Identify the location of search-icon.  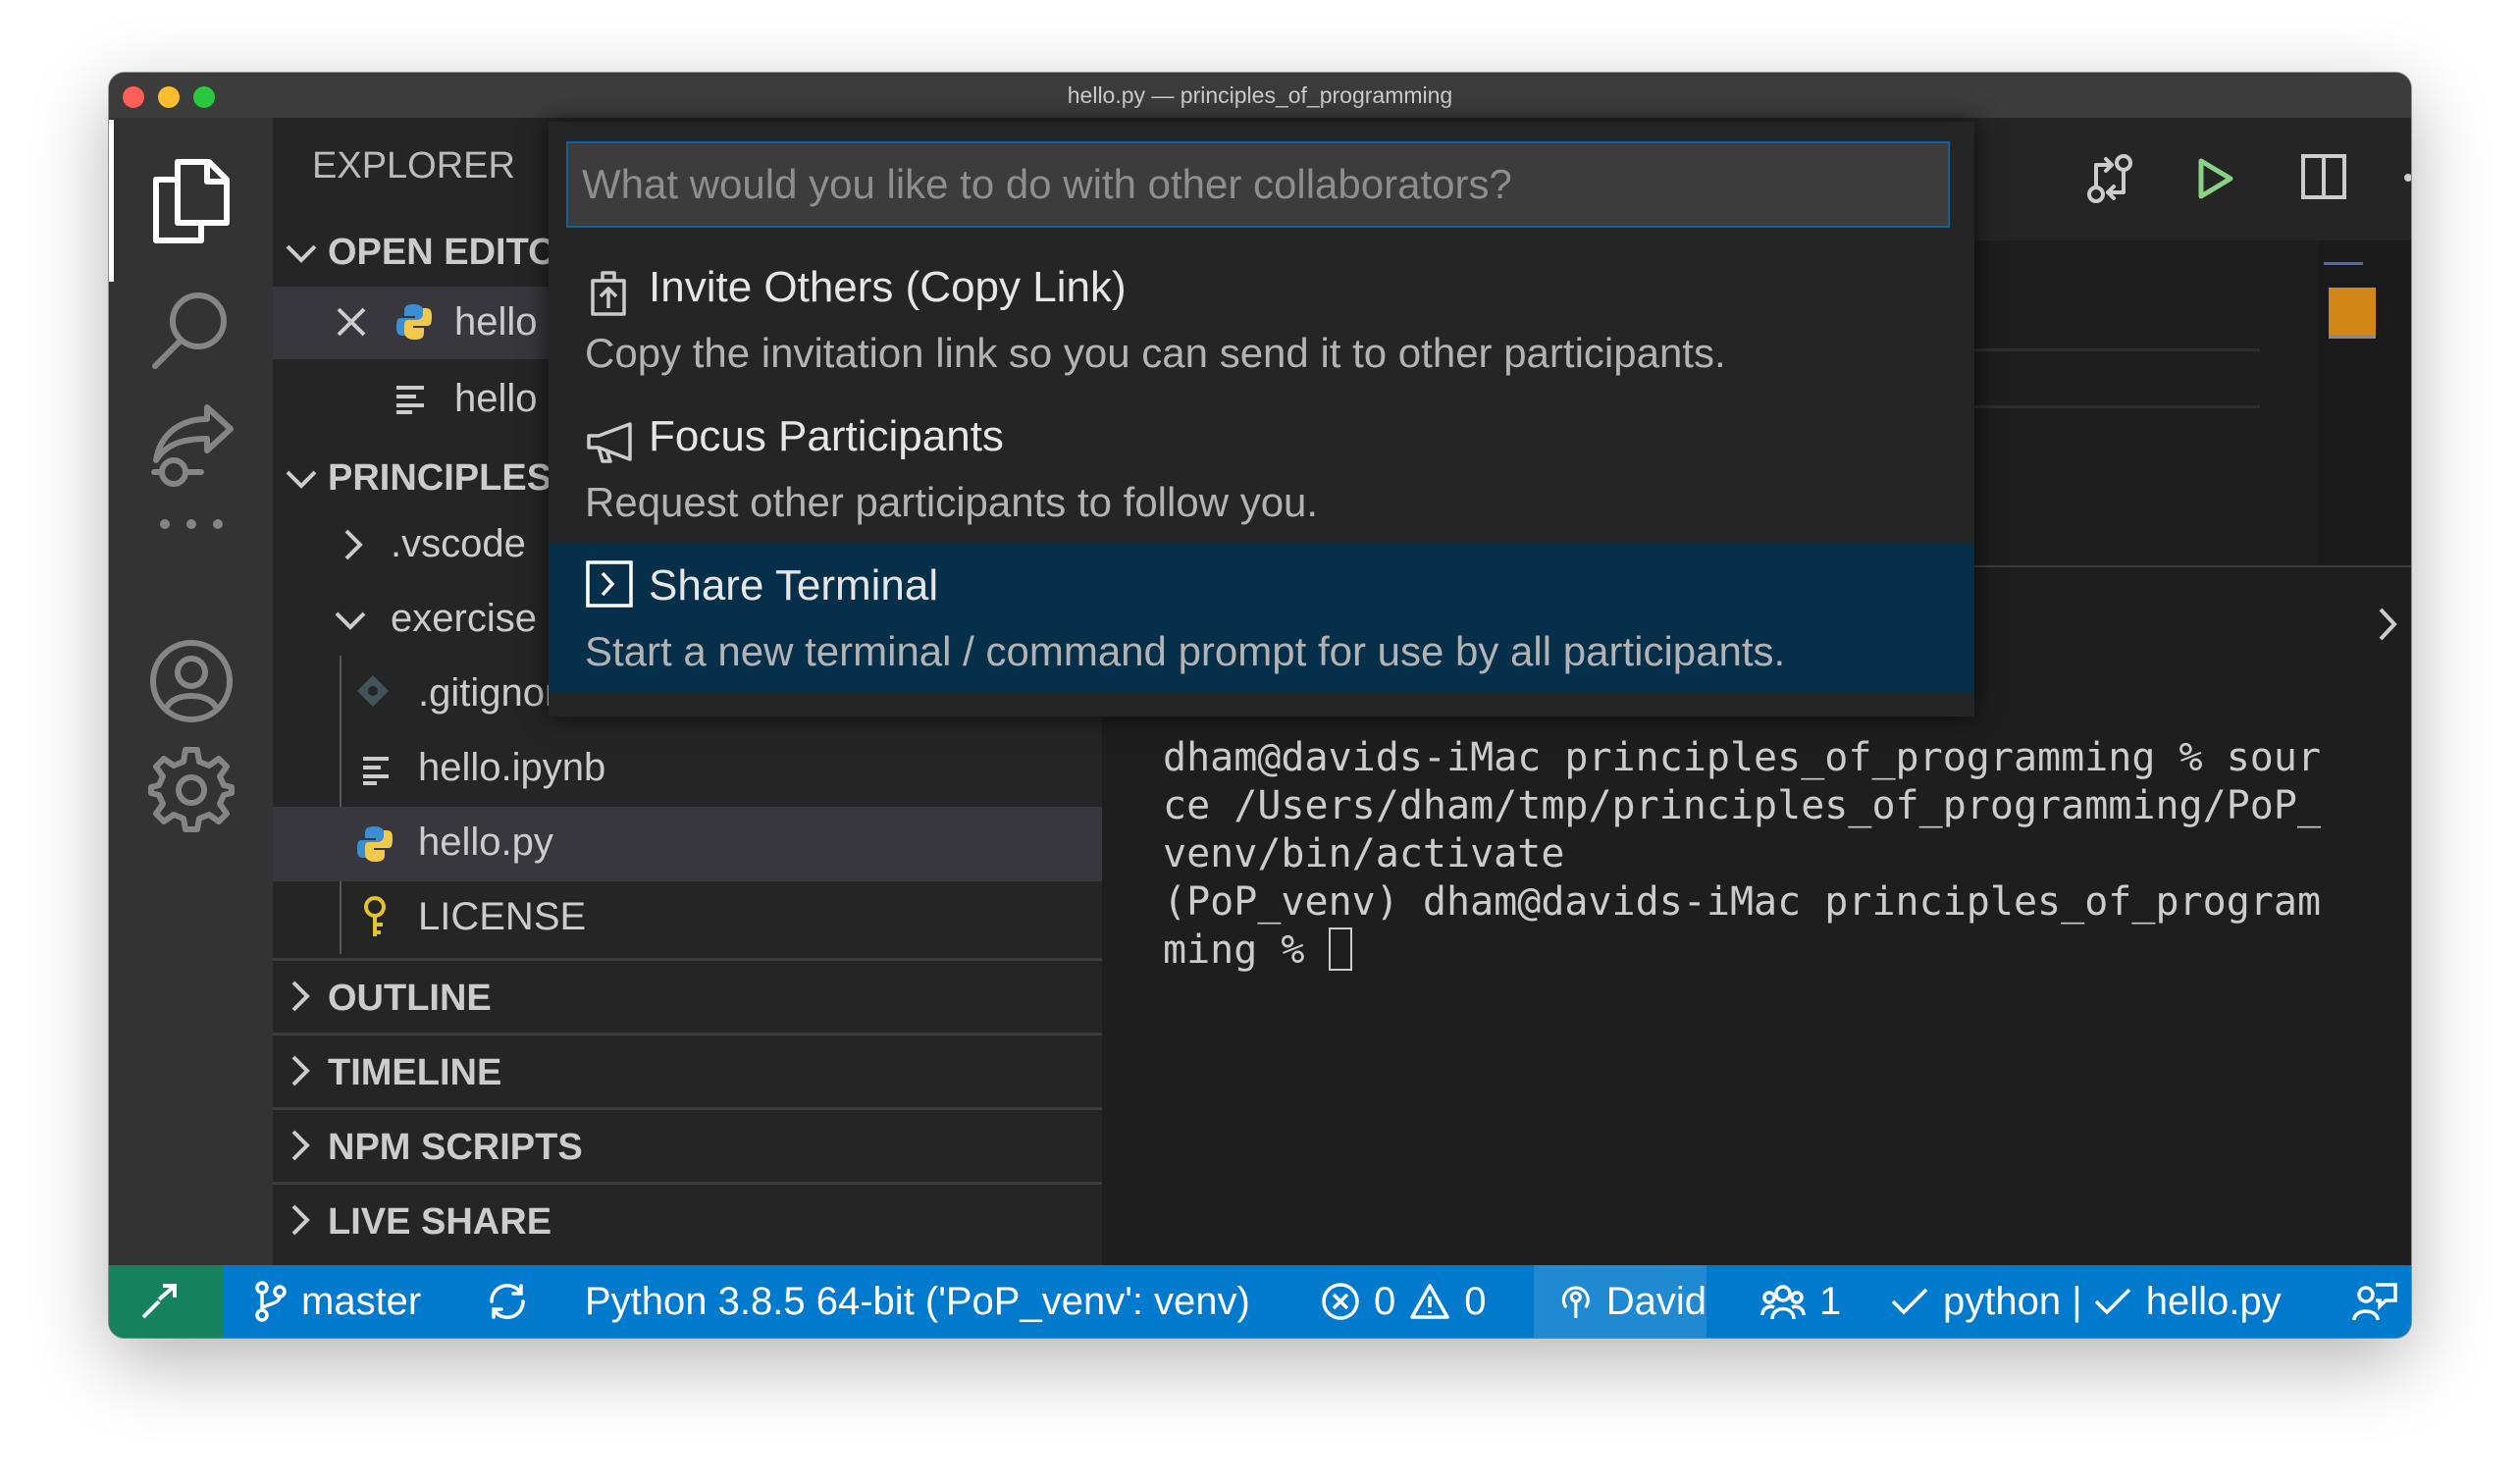
(189, 331).